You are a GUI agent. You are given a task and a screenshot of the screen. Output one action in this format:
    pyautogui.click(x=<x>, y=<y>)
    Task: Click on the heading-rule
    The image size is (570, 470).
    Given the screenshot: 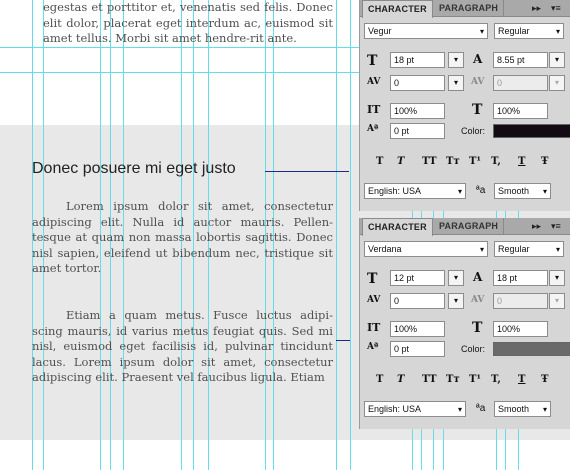 What is the action you would take?
    pyautogui.click(x=307, y=171)
    